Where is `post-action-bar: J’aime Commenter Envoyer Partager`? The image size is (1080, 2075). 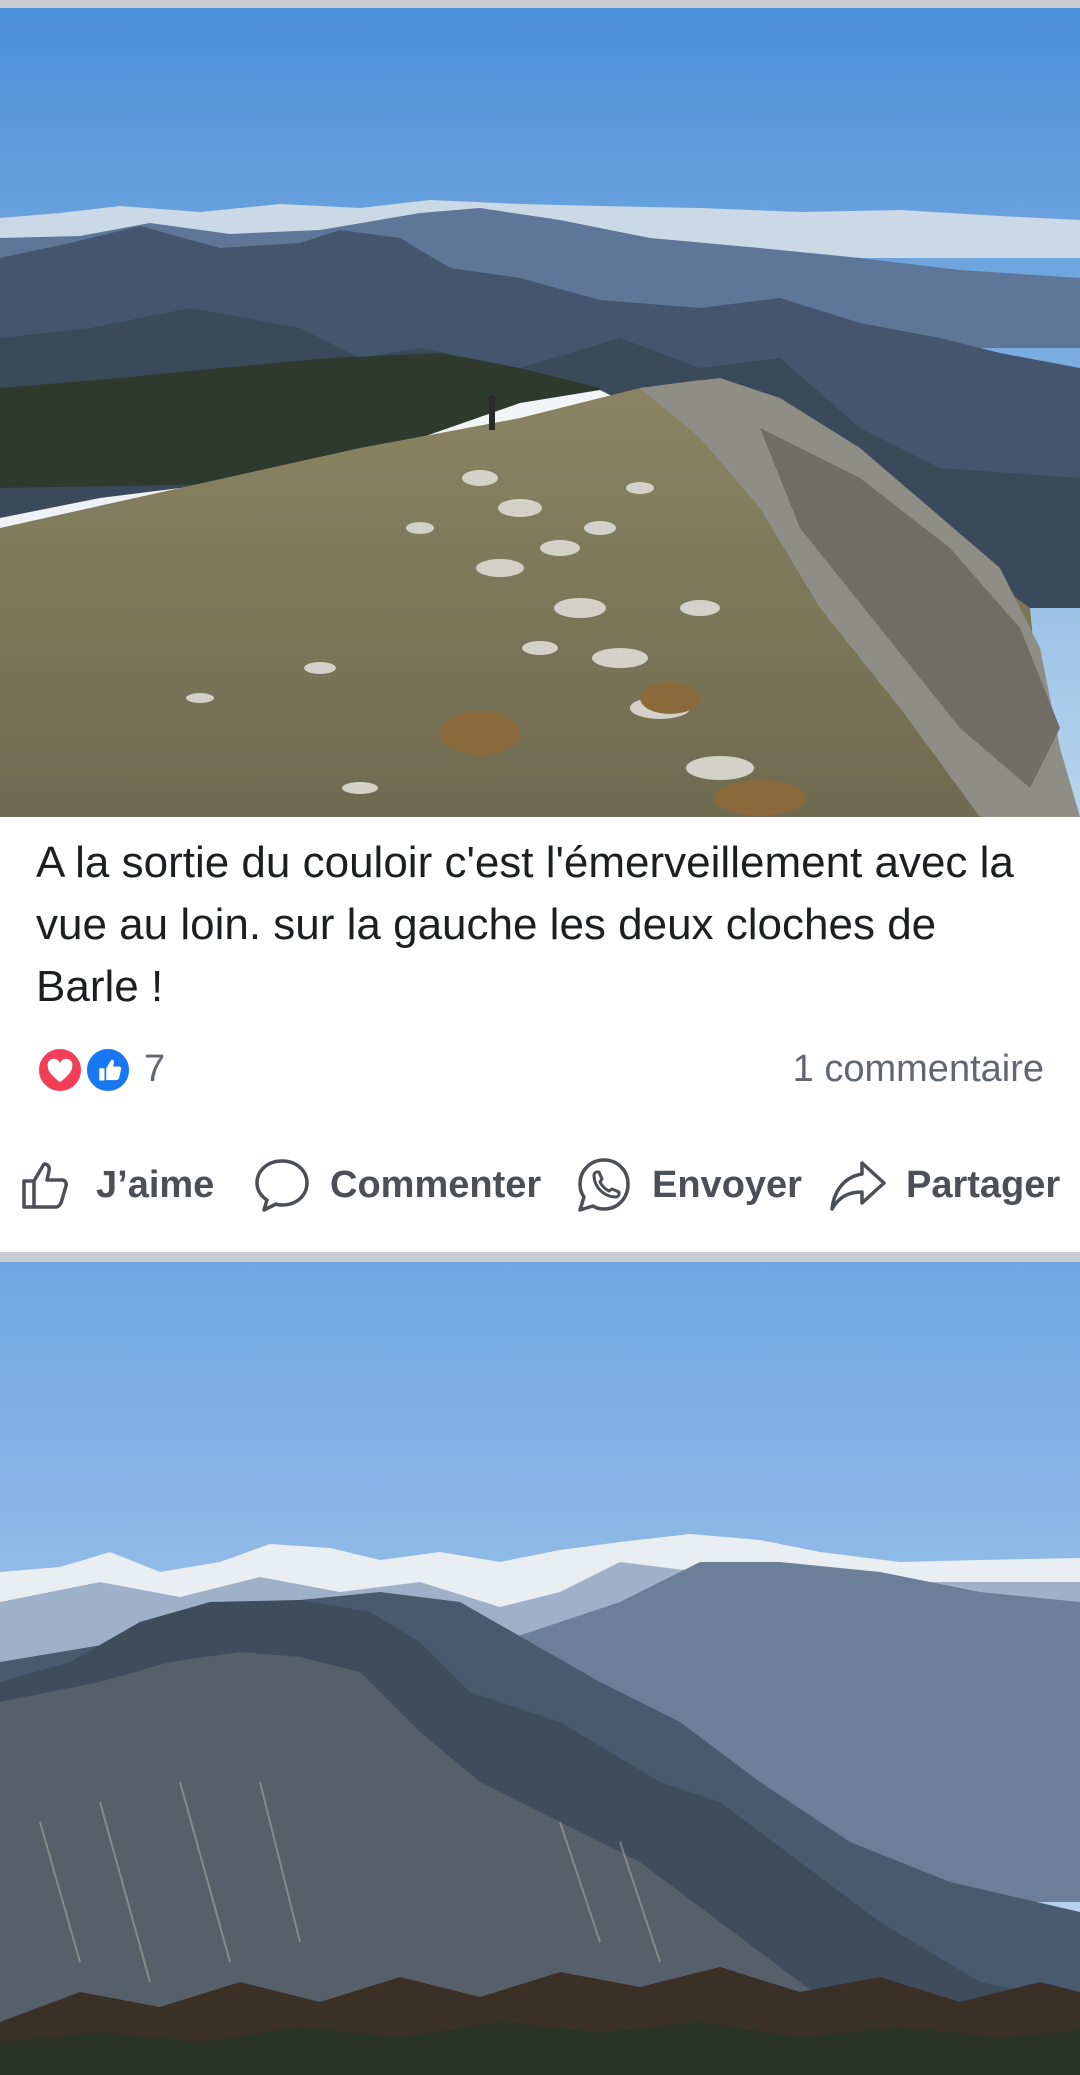 post-action-bar: J’aime Commenter Envoyer Partager is located at coordinates (540, 1185).